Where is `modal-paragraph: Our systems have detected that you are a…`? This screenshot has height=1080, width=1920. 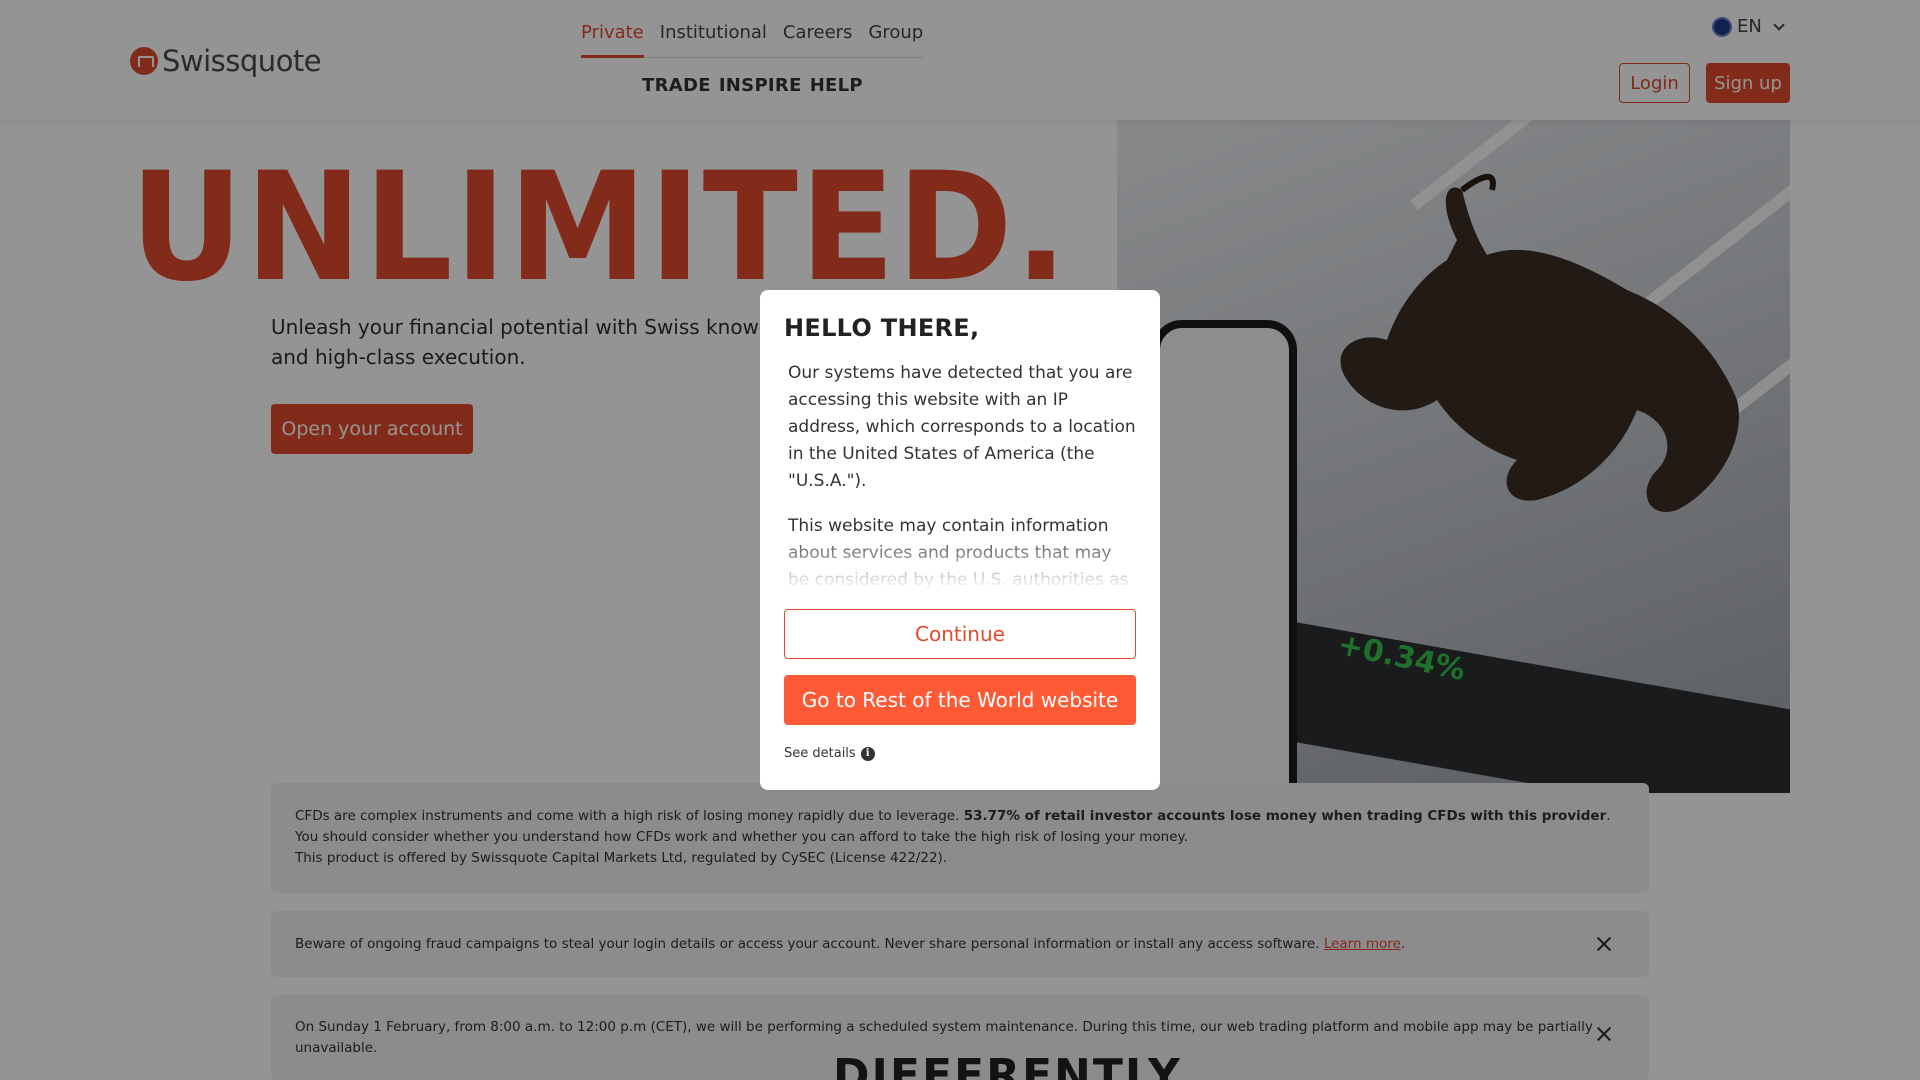 modal-paragraph: Our systems have detected that you are a… is located at coordinates (962, 427).